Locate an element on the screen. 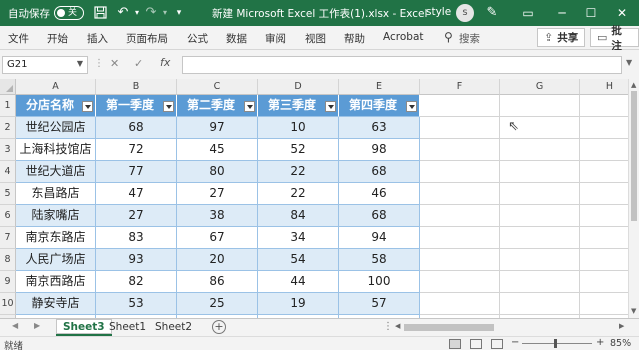 The image size is (639, 352). row-header-9: 9 is located at coordinates (8, 282).